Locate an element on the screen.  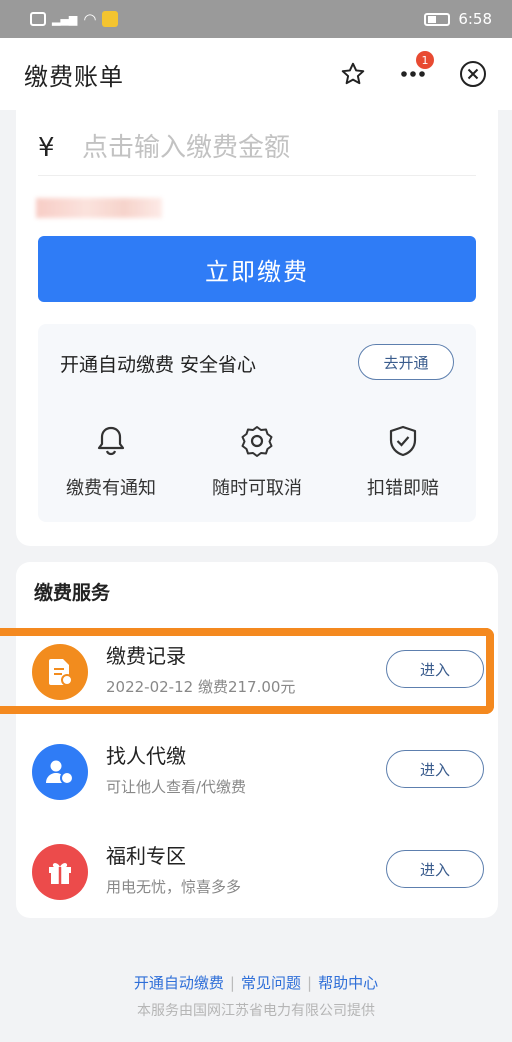
close-icon is located at coordinates (473, 74).